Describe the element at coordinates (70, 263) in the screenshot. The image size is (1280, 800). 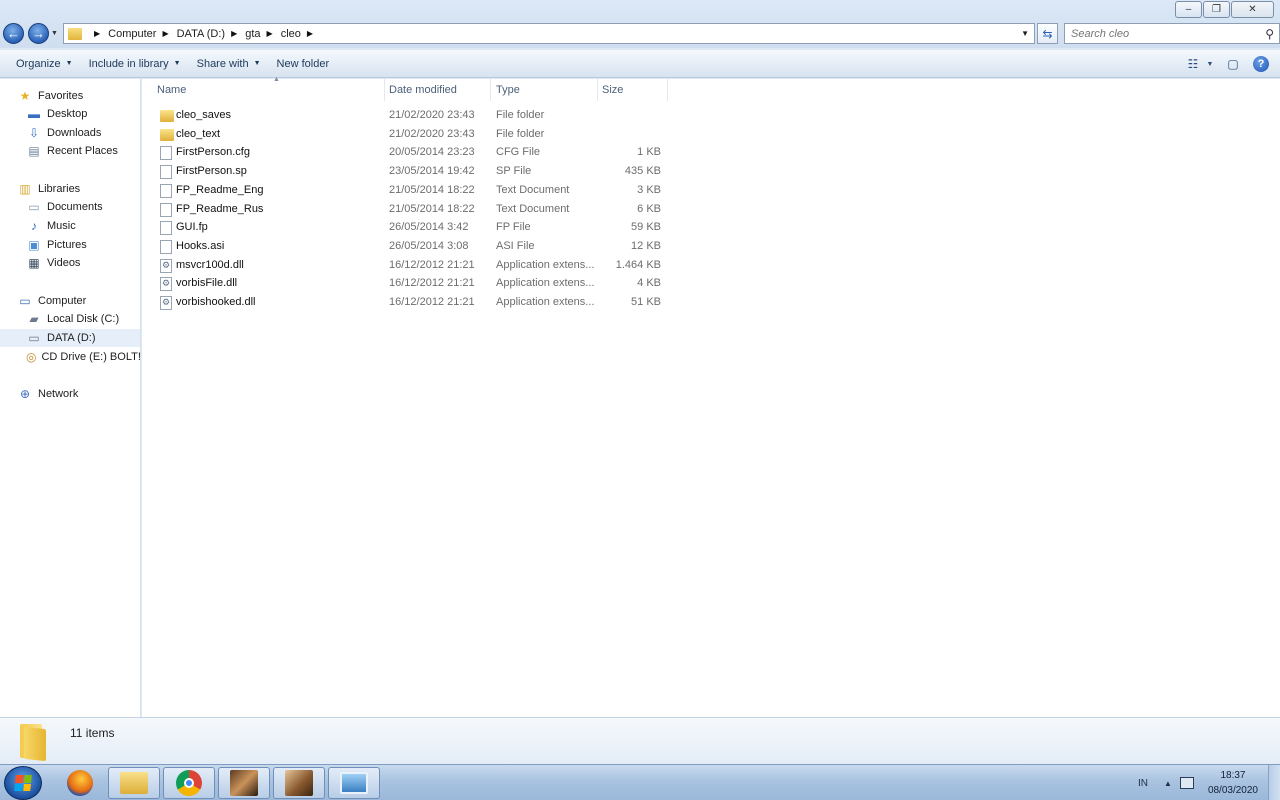
I see `nav-item-videos: ▦ Videos` at that location.